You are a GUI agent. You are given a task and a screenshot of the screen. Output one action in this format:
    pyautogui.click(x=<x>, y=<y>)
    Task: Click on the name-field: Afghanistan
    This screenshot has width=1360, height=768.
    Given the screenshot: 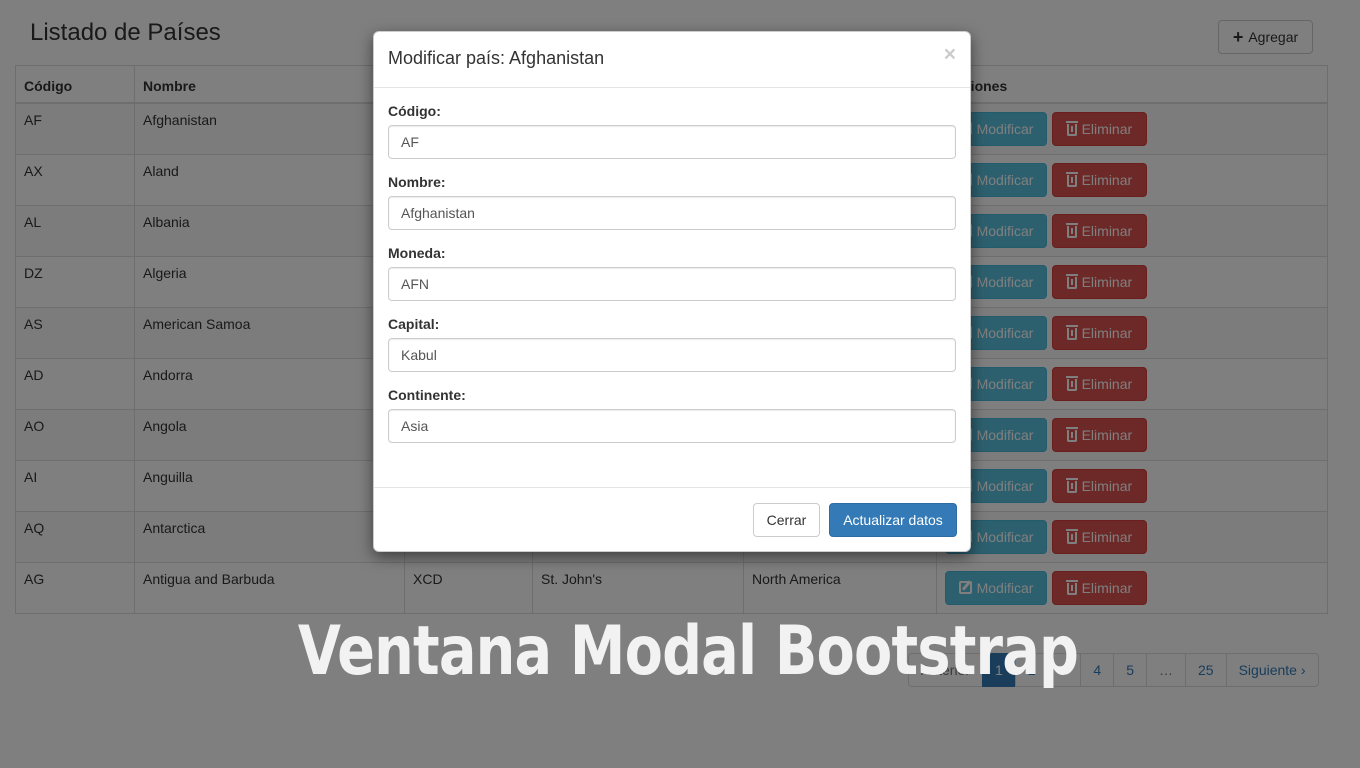 What is the action you would take?
    pyautogui.click(x=672, y=213)
    